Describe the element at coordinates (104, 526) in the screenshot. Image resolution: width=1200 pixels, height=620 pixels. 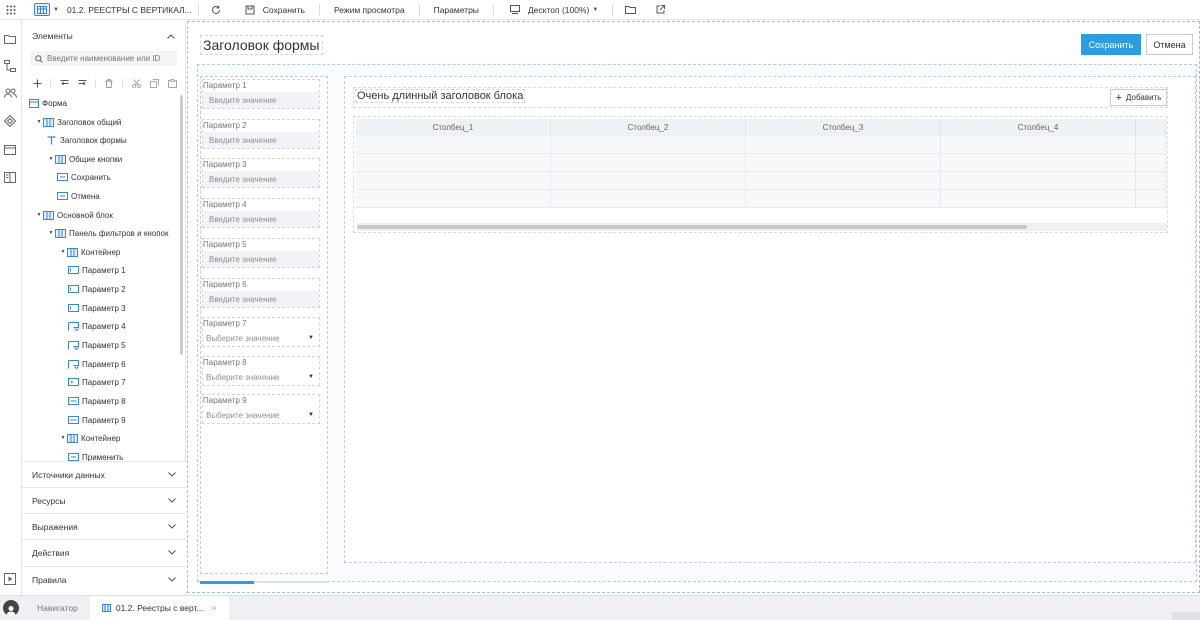
I see `section-expressions: Выражения` at that location.